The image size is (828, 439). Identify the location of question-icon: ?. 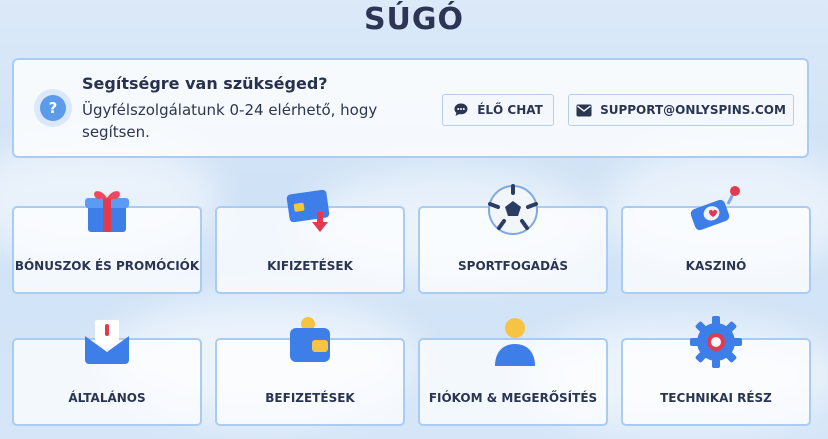
(53, 108).